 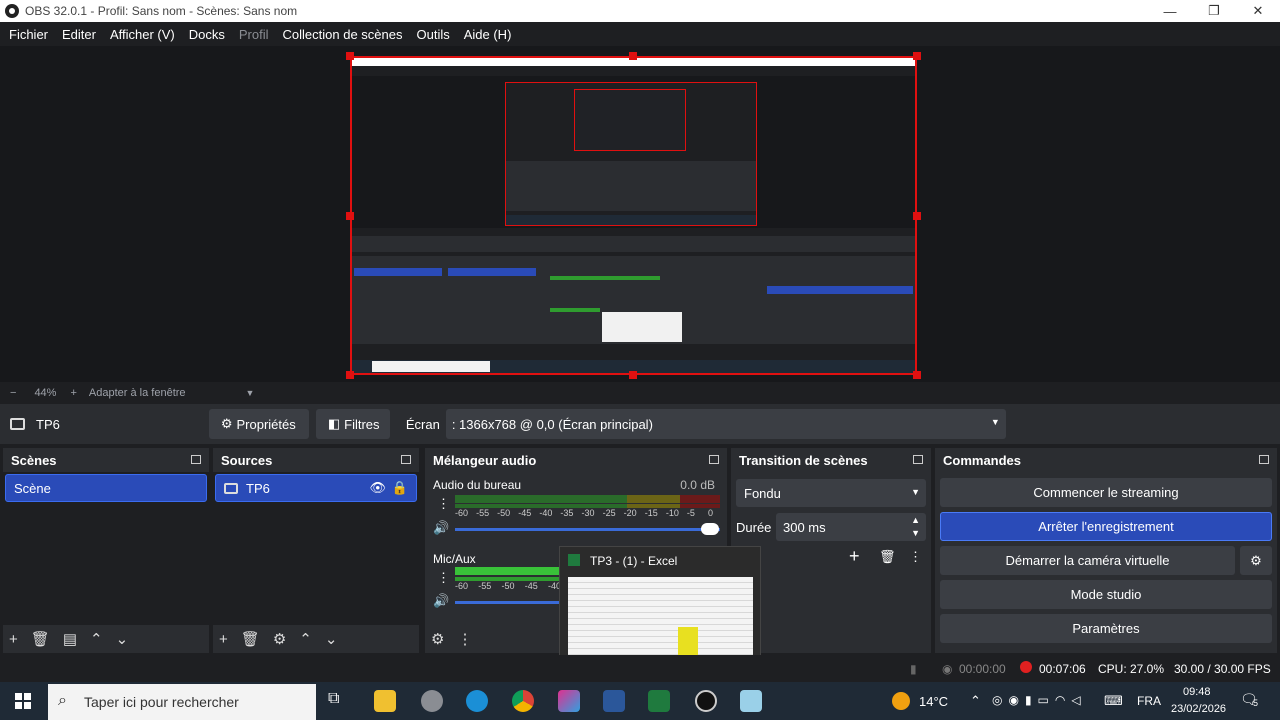 I want to click on resize-handle-tr, so click(x=917, y=56).